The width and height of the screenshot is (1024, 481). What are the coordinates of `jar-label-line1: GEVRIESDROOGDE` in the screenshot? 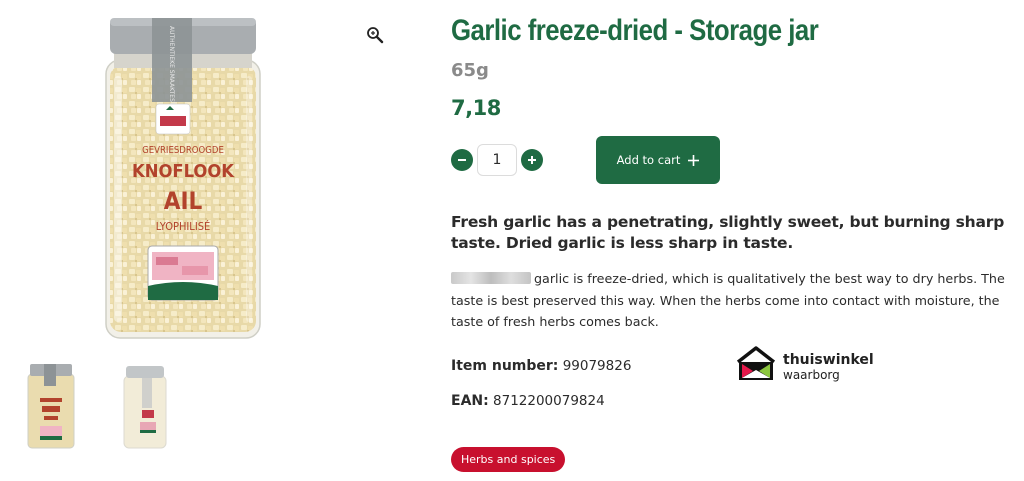 It's located at (183, 150).